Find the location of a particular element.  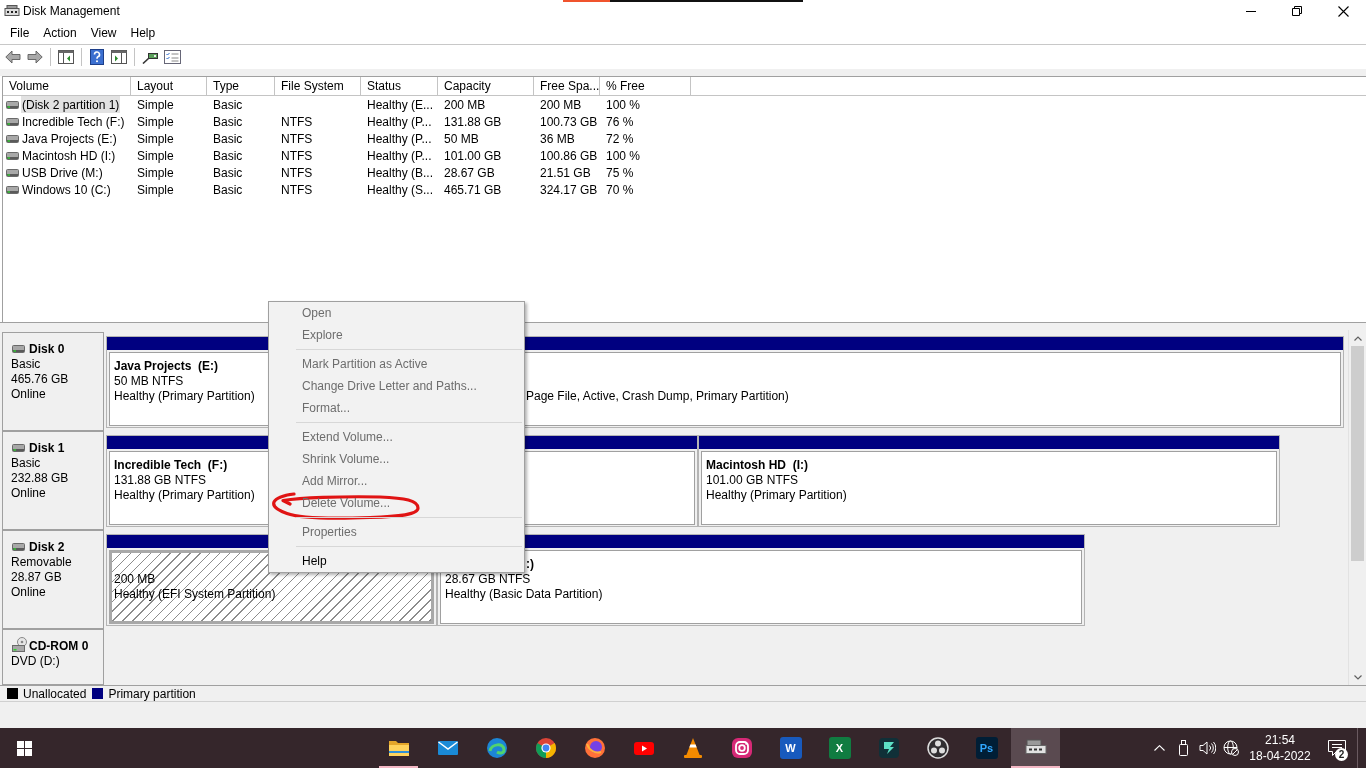

table-cell-text: 100.73 GB is located at coordinates (569, 122).